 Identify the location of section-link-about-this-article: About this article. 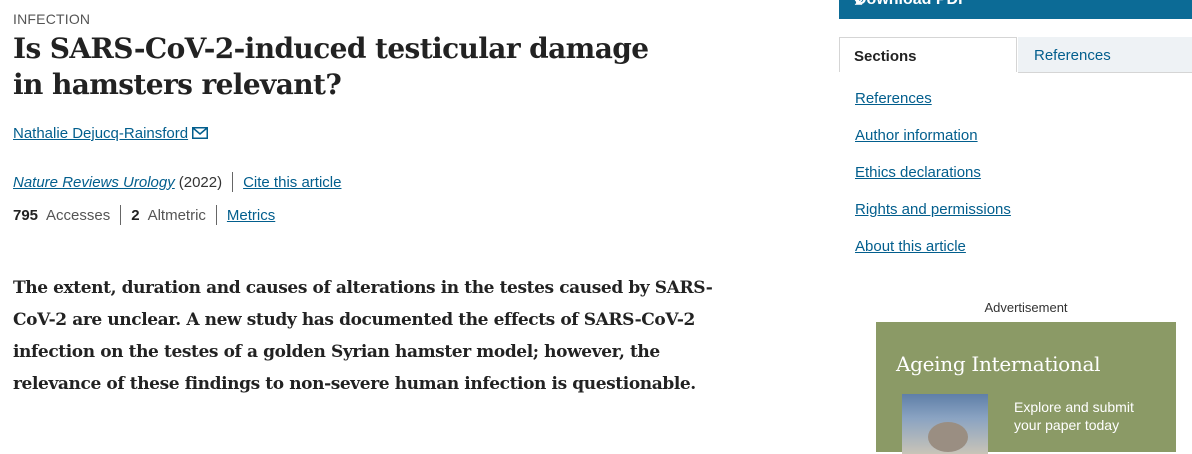
(910, 246).